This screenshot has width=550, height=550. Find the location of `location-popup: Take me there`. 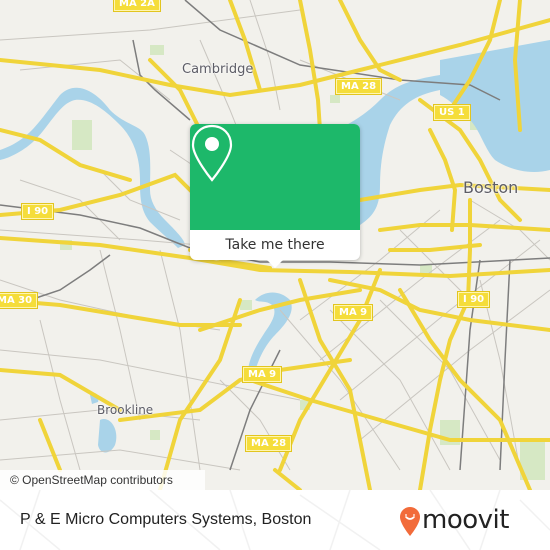

location-popup: Take me there is located at coordinates (275, 196).